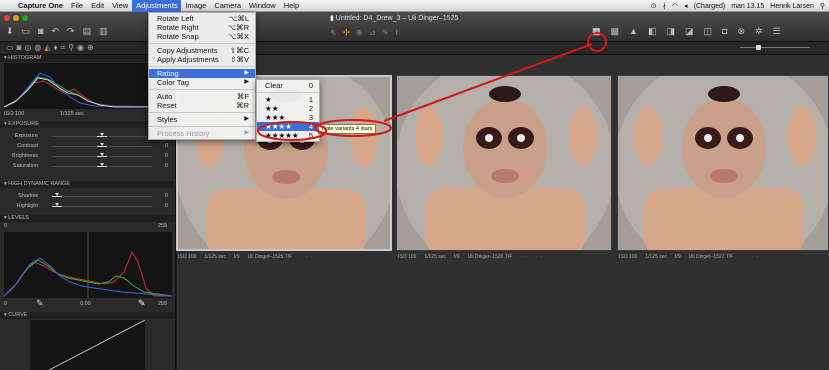 The image size is (829, 370). Describe the element at coordinates (92, 47) in the screenshot. I see `output-tab-icon: ⊕` at that location.